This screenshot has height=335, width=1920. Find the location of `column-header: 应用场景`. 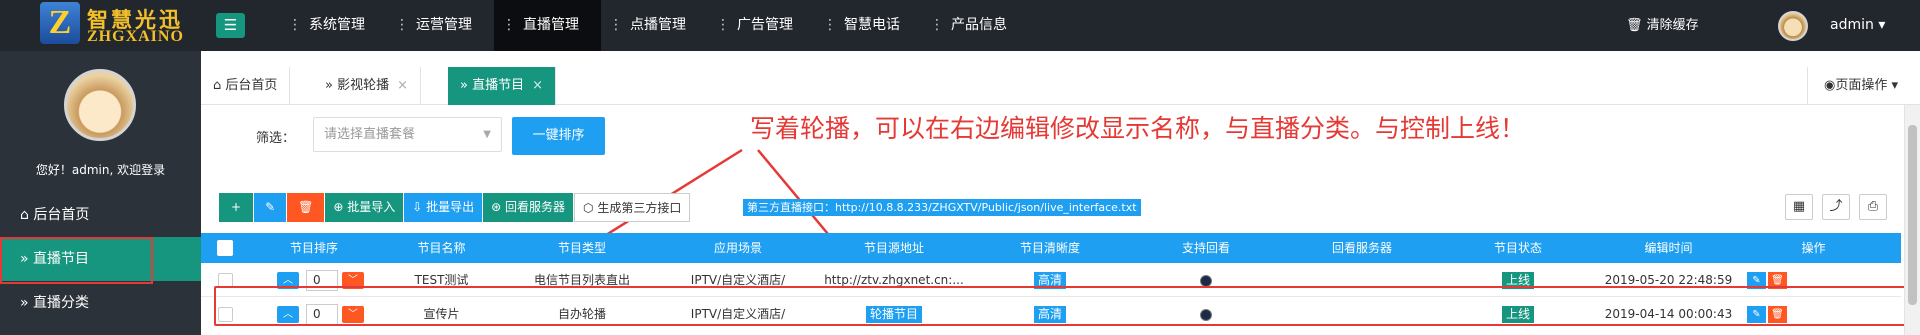

column-header: 应用场景 is located at coordinates (737, 248).